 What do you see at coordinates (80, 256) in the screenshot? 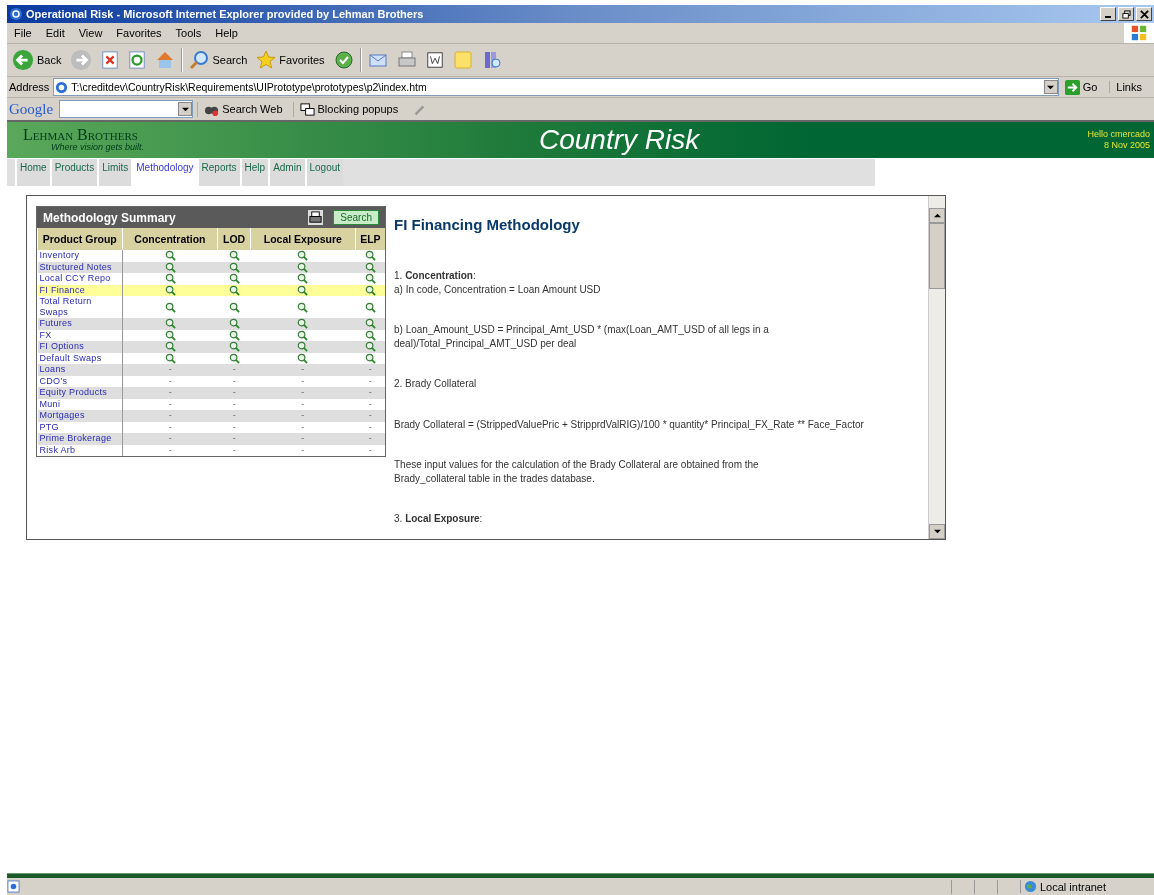
I see `product-link: Inventory` at bounding box center [80, 256].